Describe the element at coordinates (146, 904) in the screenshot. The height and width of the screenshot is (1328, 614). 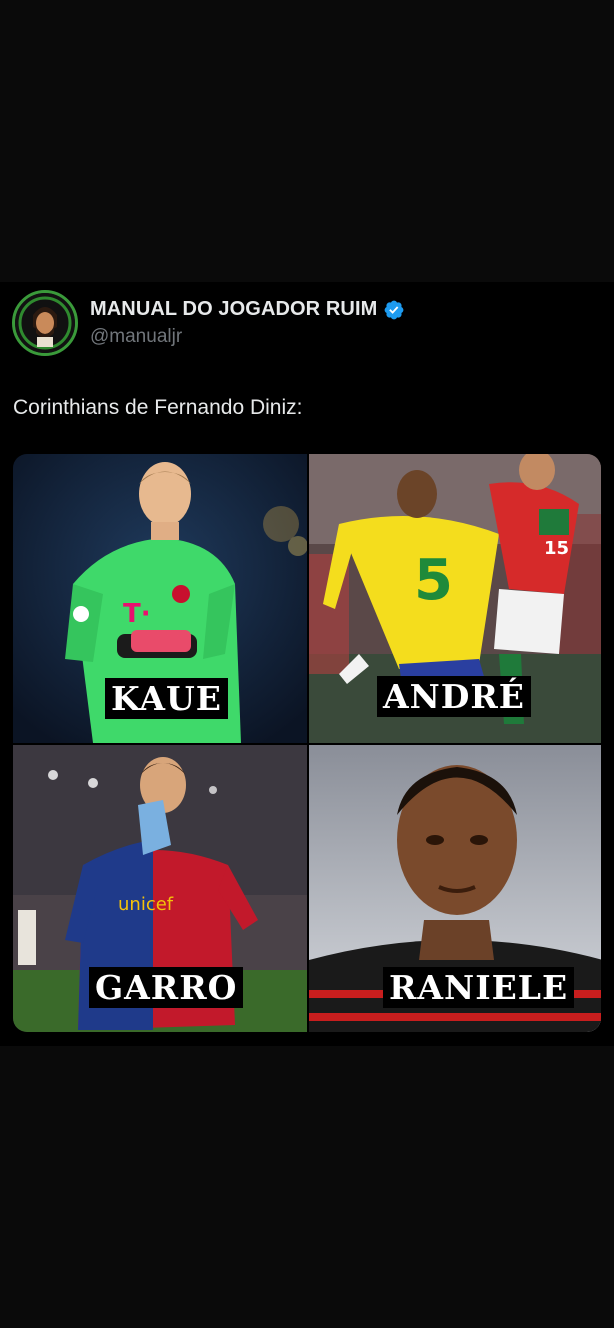
I see `jersey-sponsor-text: unicef` at that location.